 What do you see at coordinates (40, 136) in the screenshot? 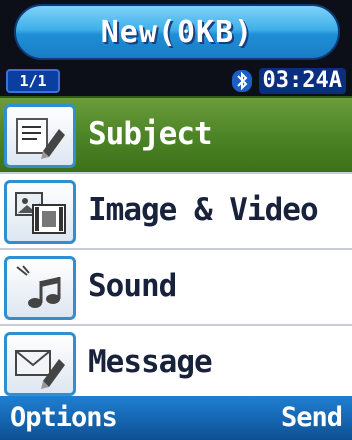
I see `subject-edit-icon` at bounding box center [40, 136].